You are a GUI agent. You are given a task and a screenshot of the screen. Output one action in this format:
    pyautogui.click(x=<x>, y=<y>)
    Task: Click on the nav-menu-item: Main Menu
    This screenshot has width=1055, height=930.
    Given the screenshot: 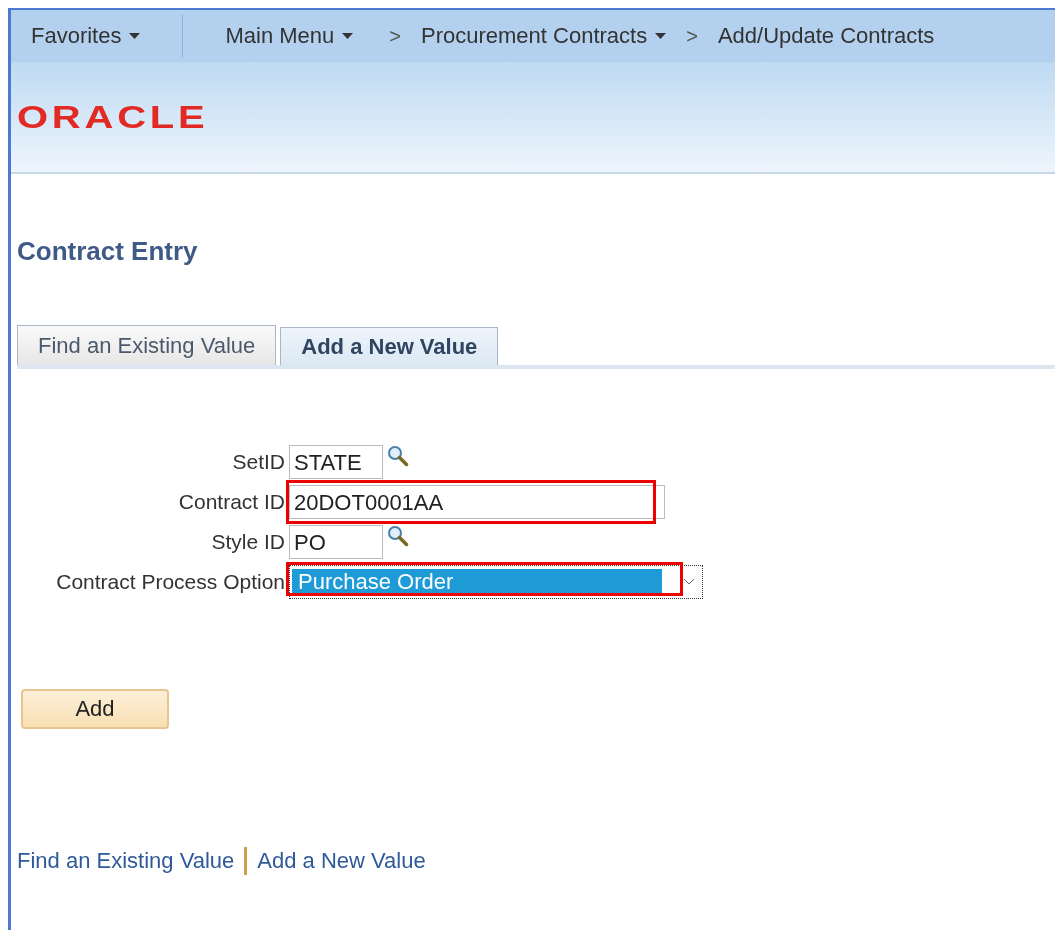 What is the action you would take?
    pyautogui.click(x=286, y=36)
    